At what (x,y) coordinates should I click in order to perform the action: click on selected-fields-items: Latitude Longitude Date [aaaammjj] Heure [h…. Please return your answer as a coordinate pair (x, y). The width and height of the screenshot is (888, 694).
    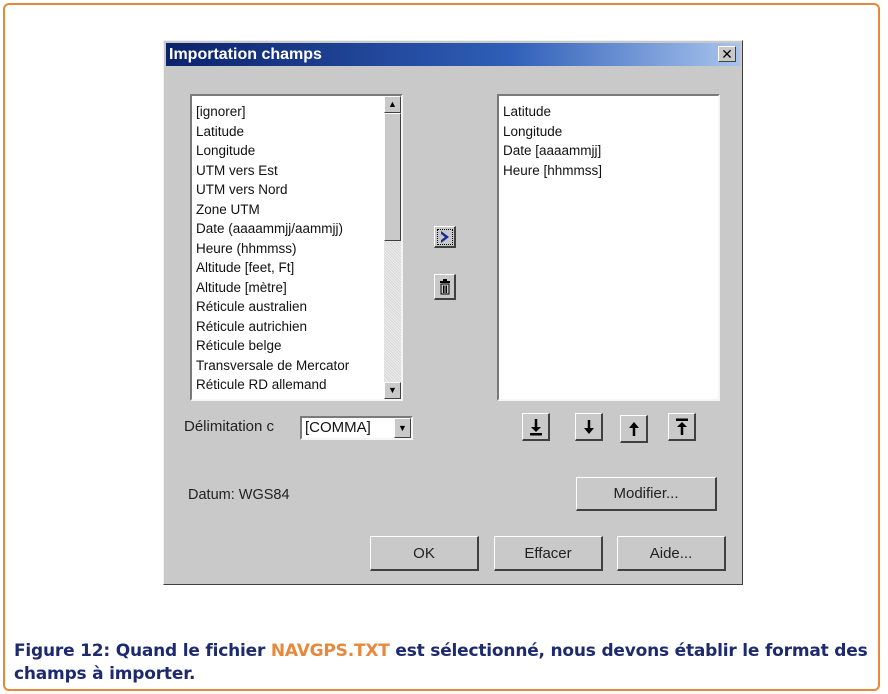
    Looking at the image, I should click on (552, 141).